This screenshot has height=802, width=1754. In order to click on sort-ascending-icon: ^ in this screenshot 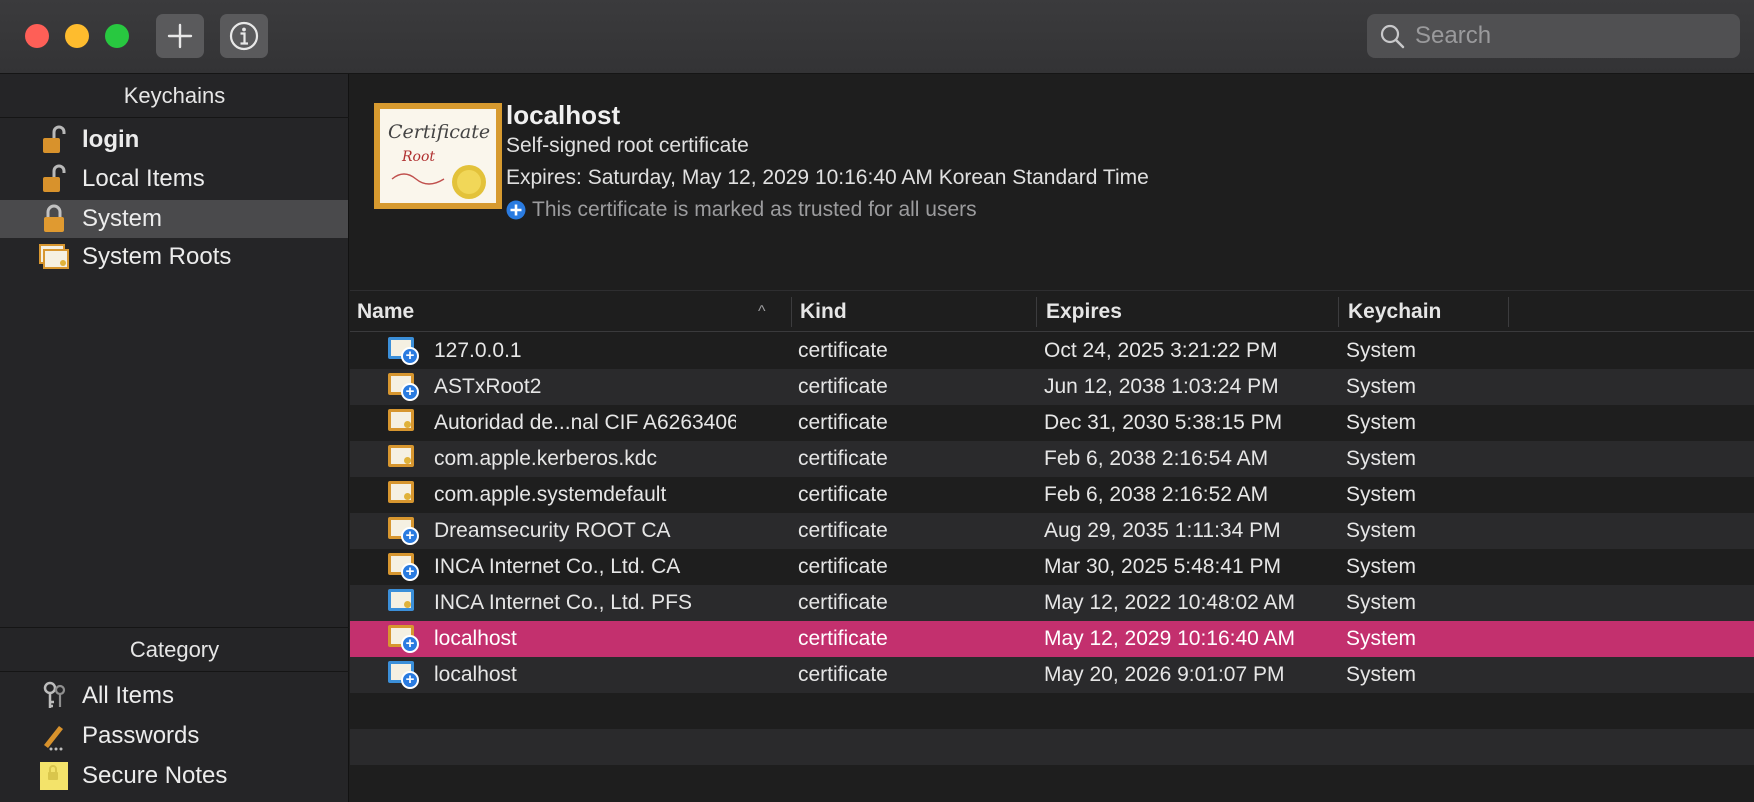, I will do `click(762, 311)`.